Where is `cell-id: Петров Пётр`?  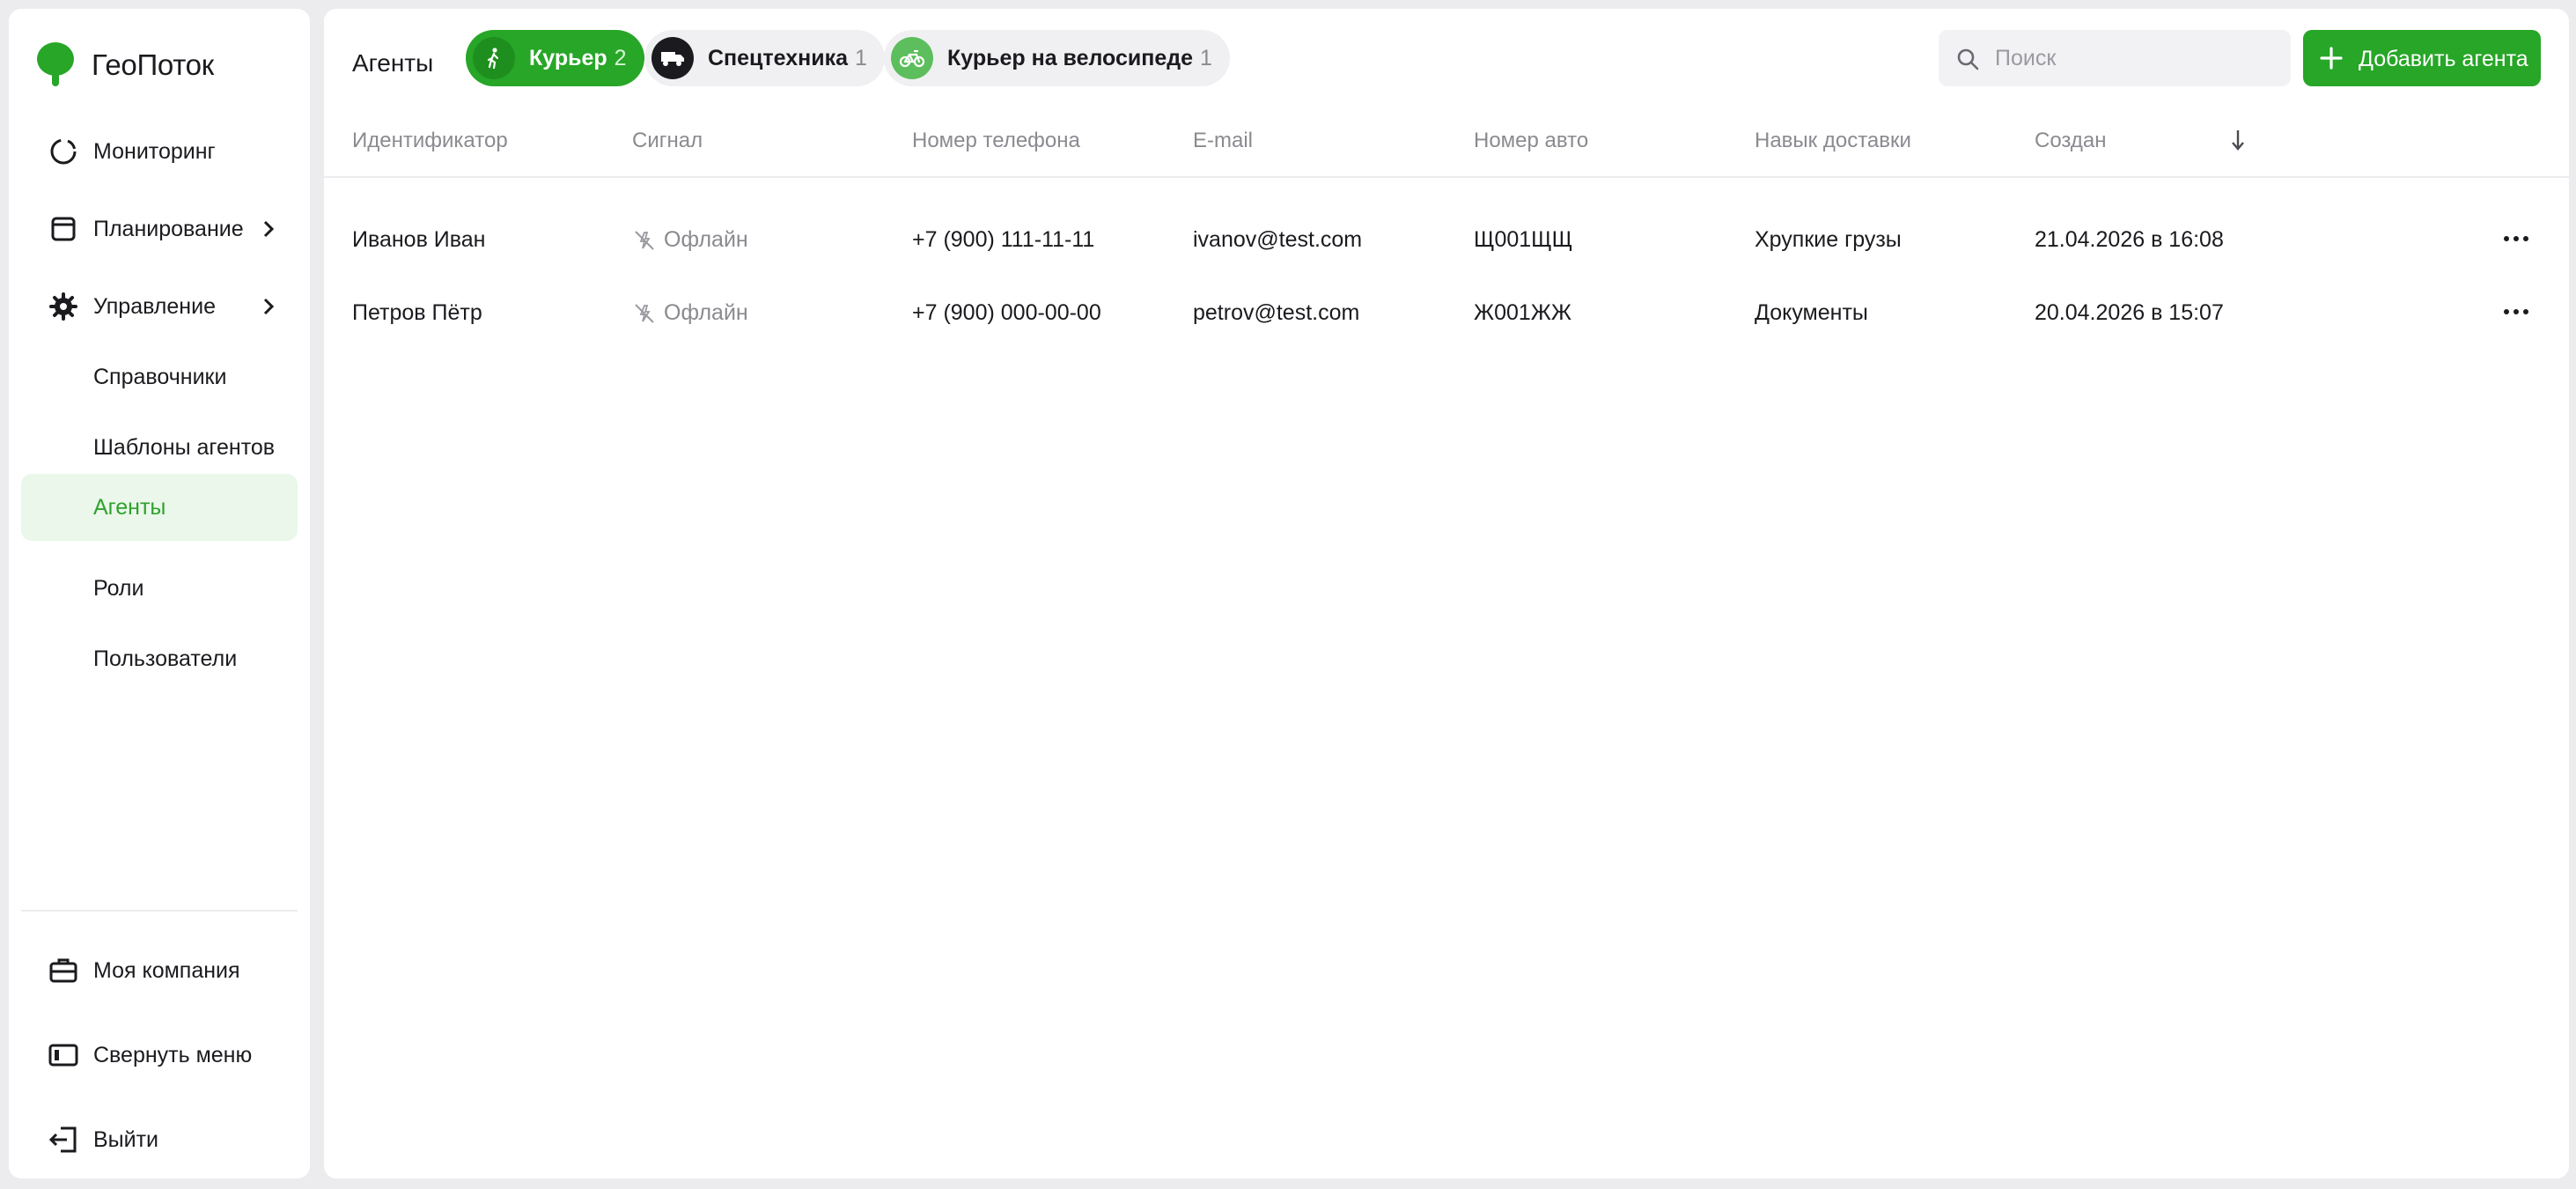 cell-id: Петров Пётр is located at coordinates (417, 312).